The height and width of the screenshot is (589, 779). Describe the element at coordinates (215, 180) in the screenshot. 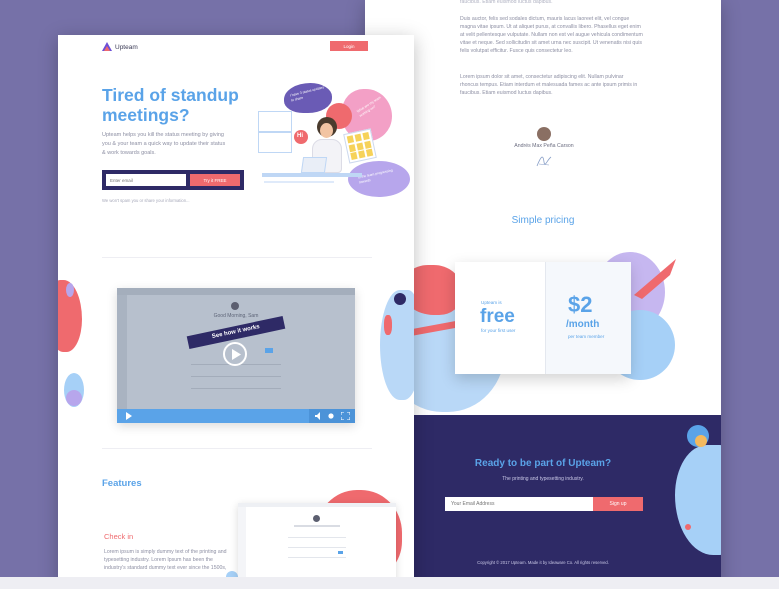

I see `try-free-button: Try it FREE` at that location.